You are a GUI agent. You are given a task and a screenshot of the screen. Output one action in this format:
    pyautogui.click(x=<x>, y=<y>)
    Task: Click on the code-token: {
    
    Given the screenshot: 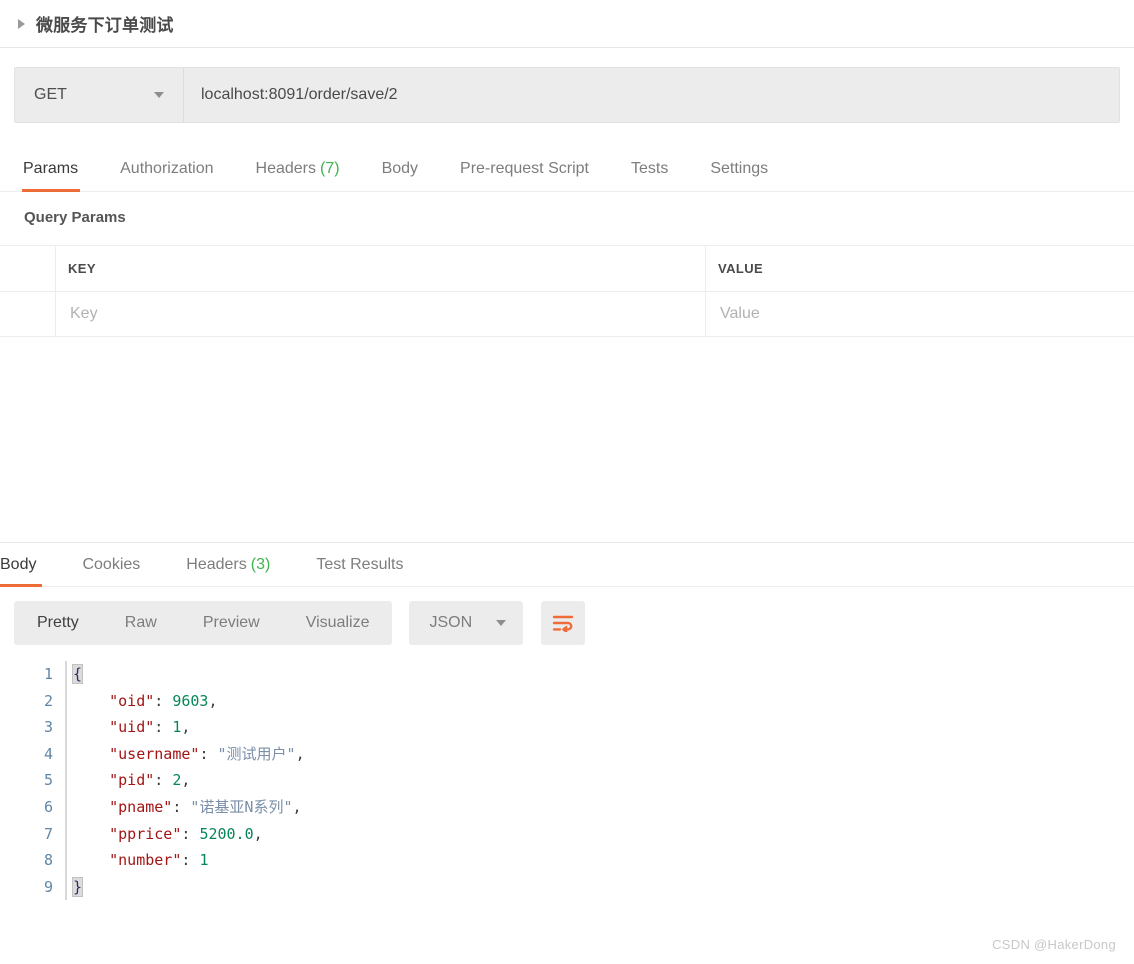 What is the action you would take?
    pyautogui.click(x=77, y=674)
    